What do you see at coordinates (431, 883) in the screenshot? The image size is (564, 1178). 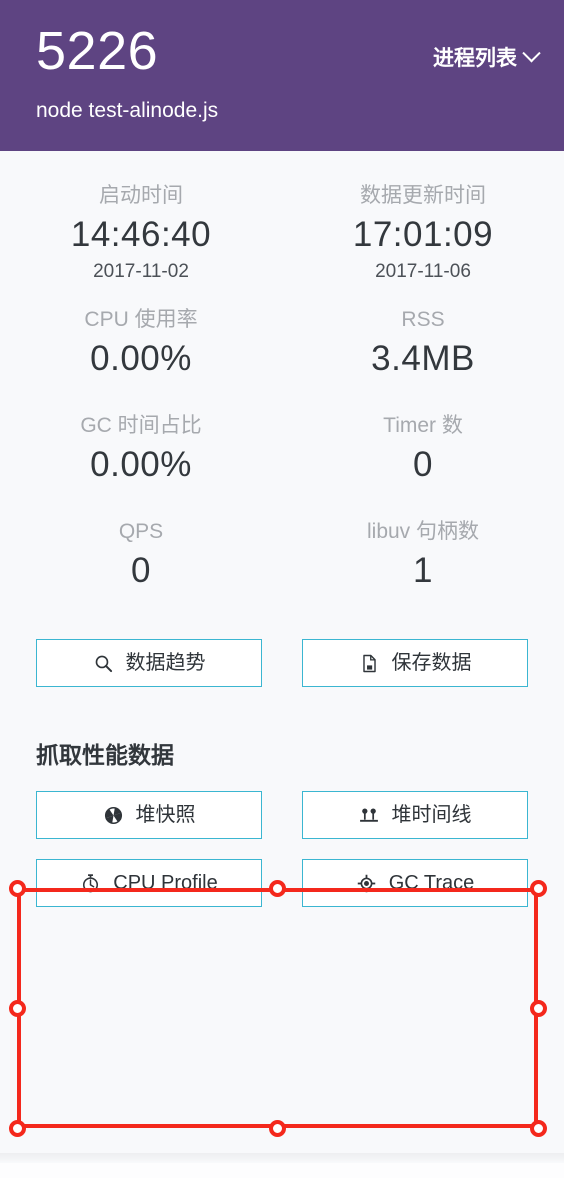 I see `button-label: GC Trace` at bounding box center [431, 883].